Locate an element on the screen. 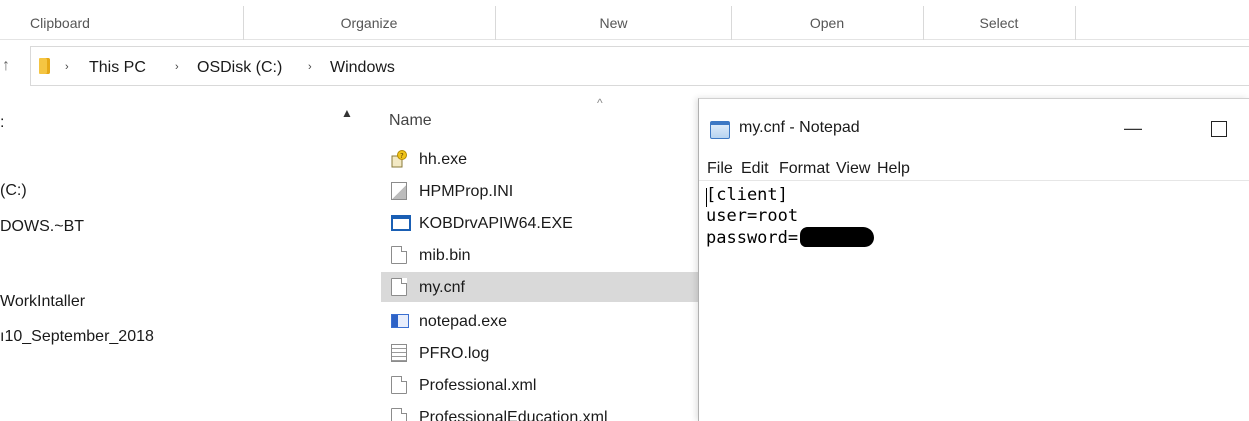 The image size is (1249, 421). ribbon-group-new: New is located at coordinates (613, 20).